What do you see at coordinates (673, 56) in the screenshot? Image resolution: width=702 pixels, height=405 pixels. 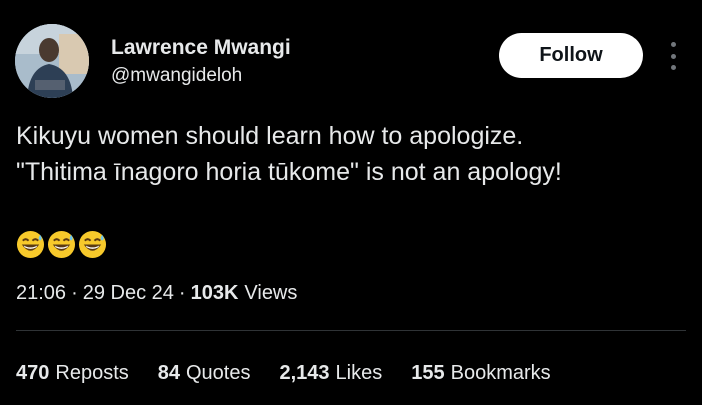 I see `more-options-icon` at bounding box center [673, 56].